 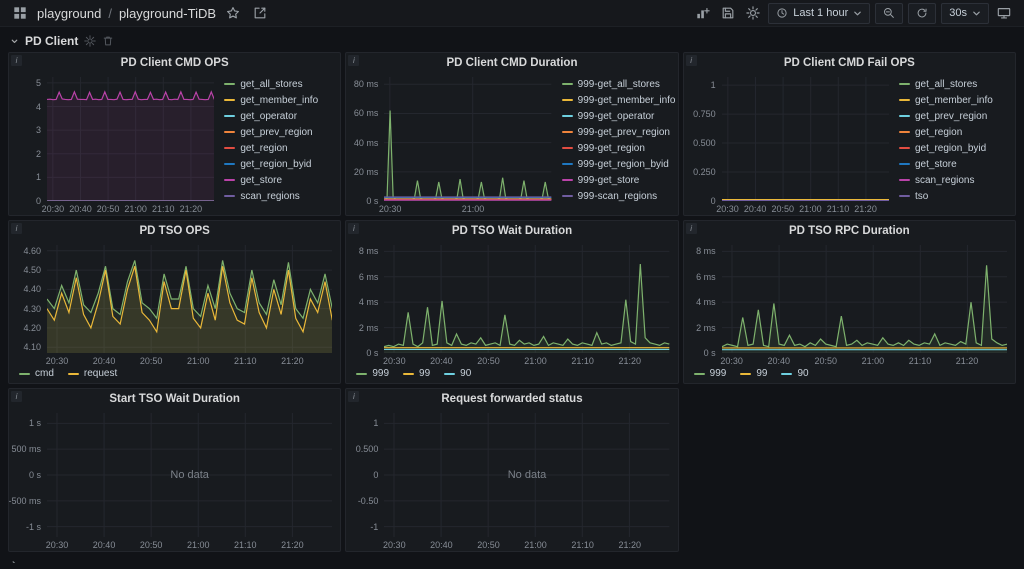 I want to click on refresh-interval-picker: 30s, so click(x=965, y=13).